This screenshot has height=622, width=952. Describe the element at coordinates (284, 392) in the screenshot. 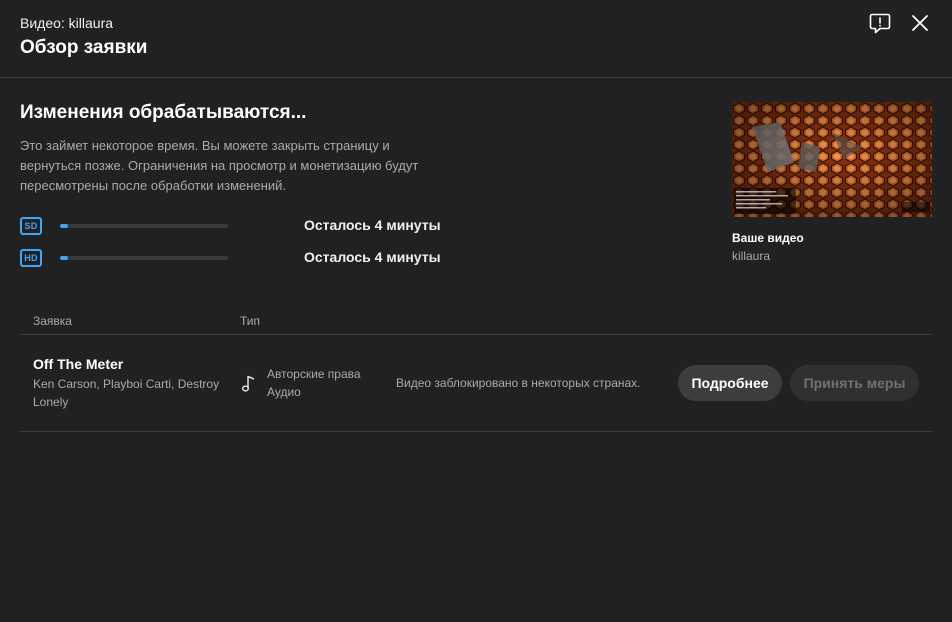

I see `claim-subtype: Аудио` at that location.